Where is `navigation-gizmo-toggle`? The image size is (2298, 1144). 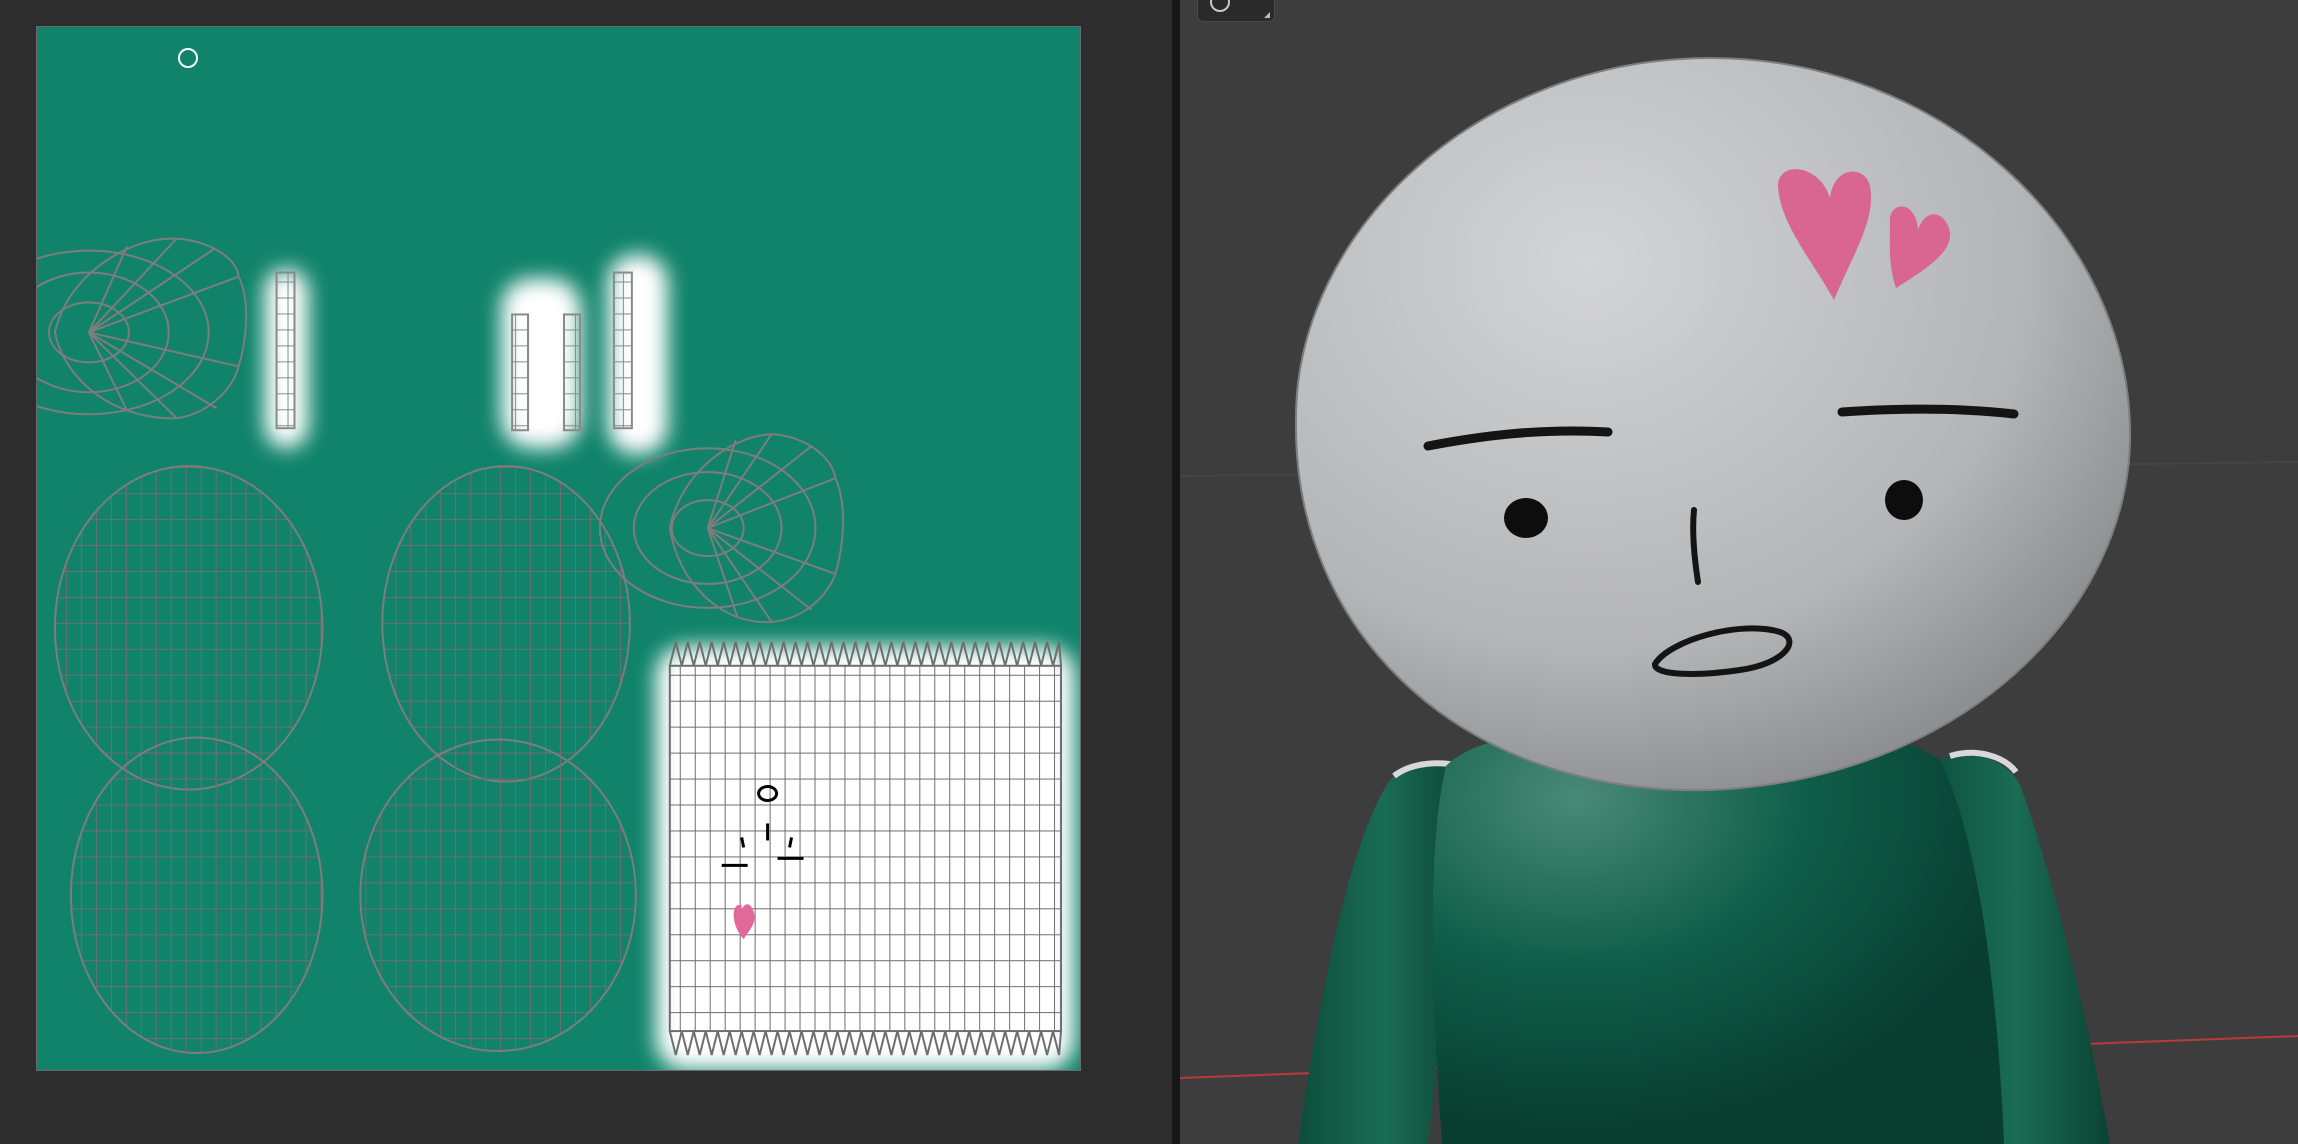
navigation-gizmo-toggle is located at coordinates (1236, 11).